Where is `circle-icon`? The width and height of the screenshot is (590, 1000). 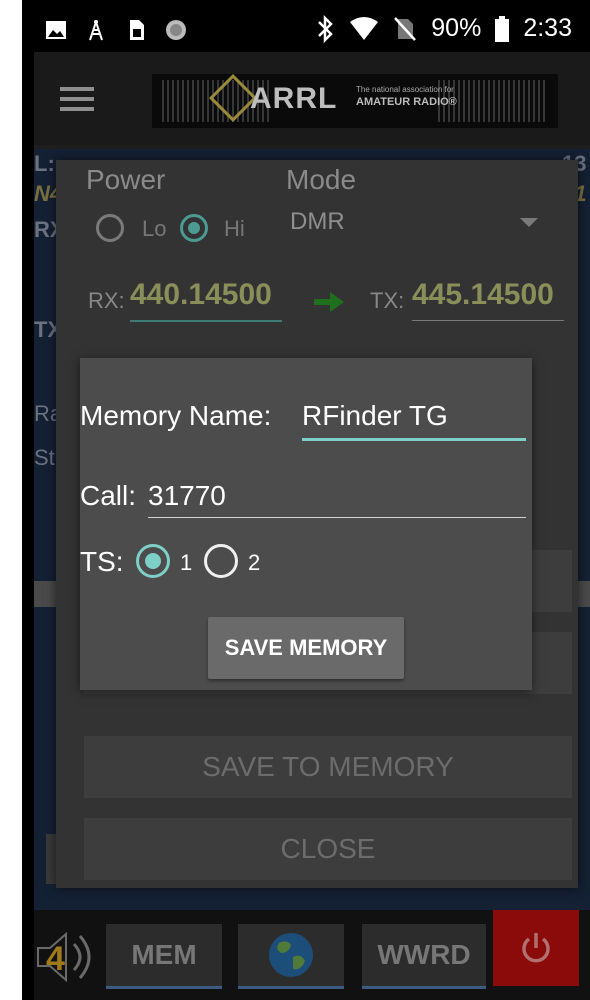 circle-icon is located at coordinates (176, 30).